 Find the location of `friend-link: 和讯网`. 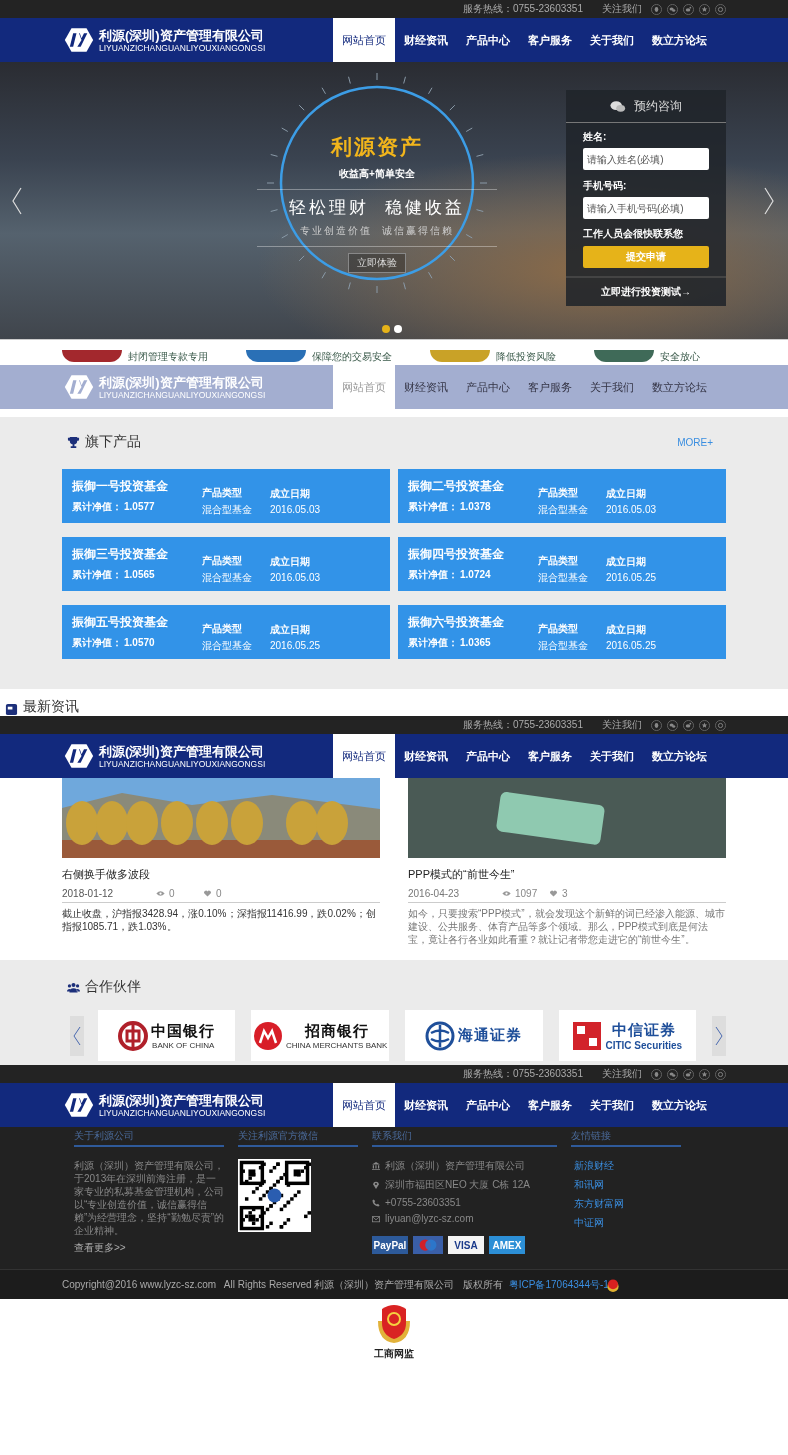

friend-link: 和讯网 is located at coordinates (627, 1185).